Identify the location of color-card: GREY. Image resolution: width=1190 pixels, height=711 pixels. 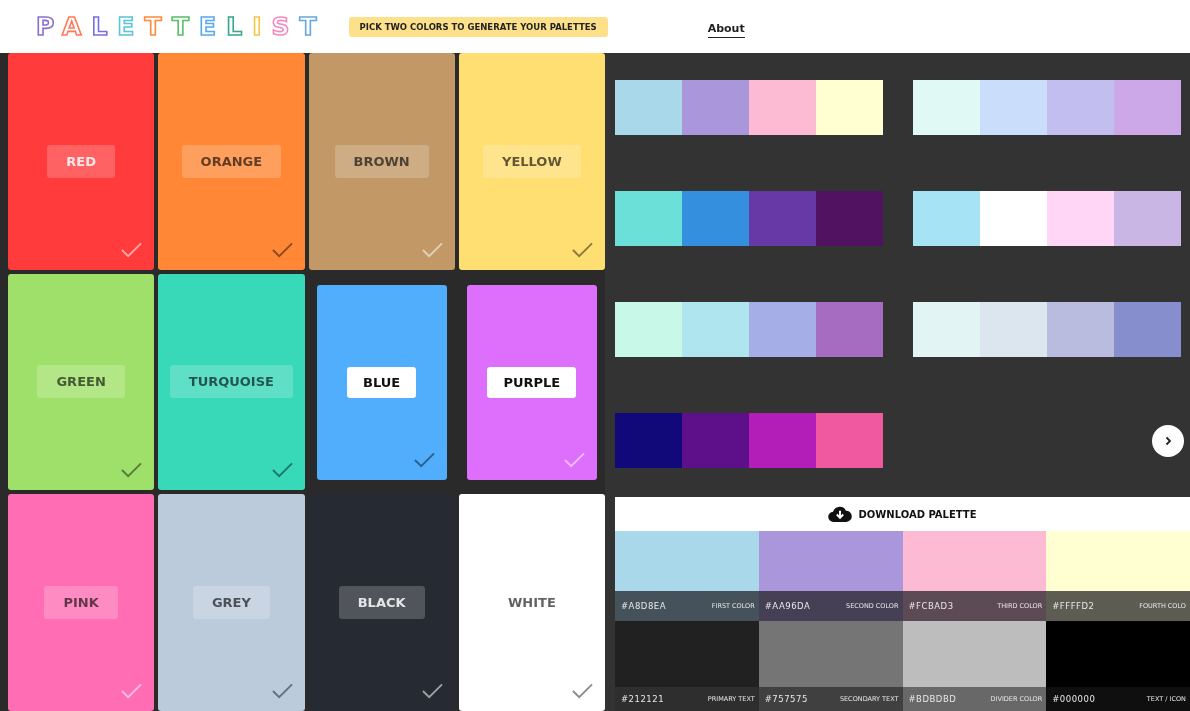
(231, 602).